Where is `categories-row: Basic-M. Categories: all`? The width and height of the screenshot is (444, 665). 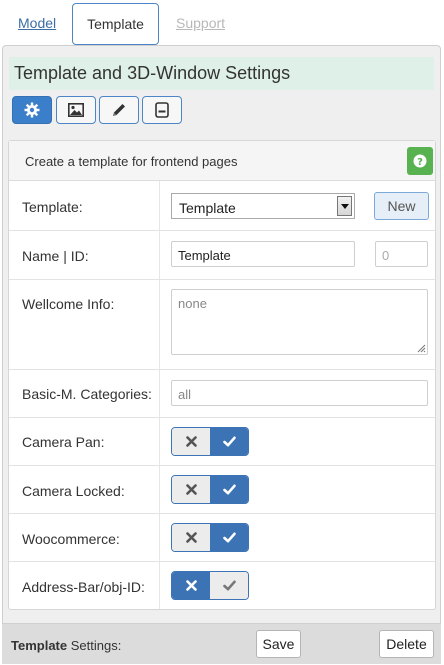
categories-row: Basic-M. Categories: all is located at coordinates (222, 394).